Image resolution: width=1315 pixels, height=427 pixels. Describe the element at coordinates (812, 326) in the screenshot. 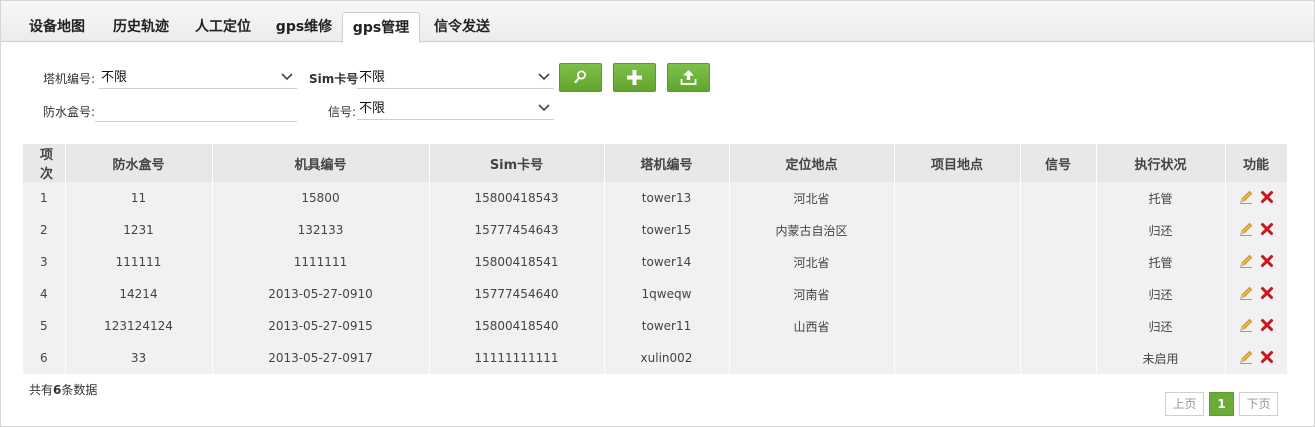

I see `cell-location: 山西省` at that location.